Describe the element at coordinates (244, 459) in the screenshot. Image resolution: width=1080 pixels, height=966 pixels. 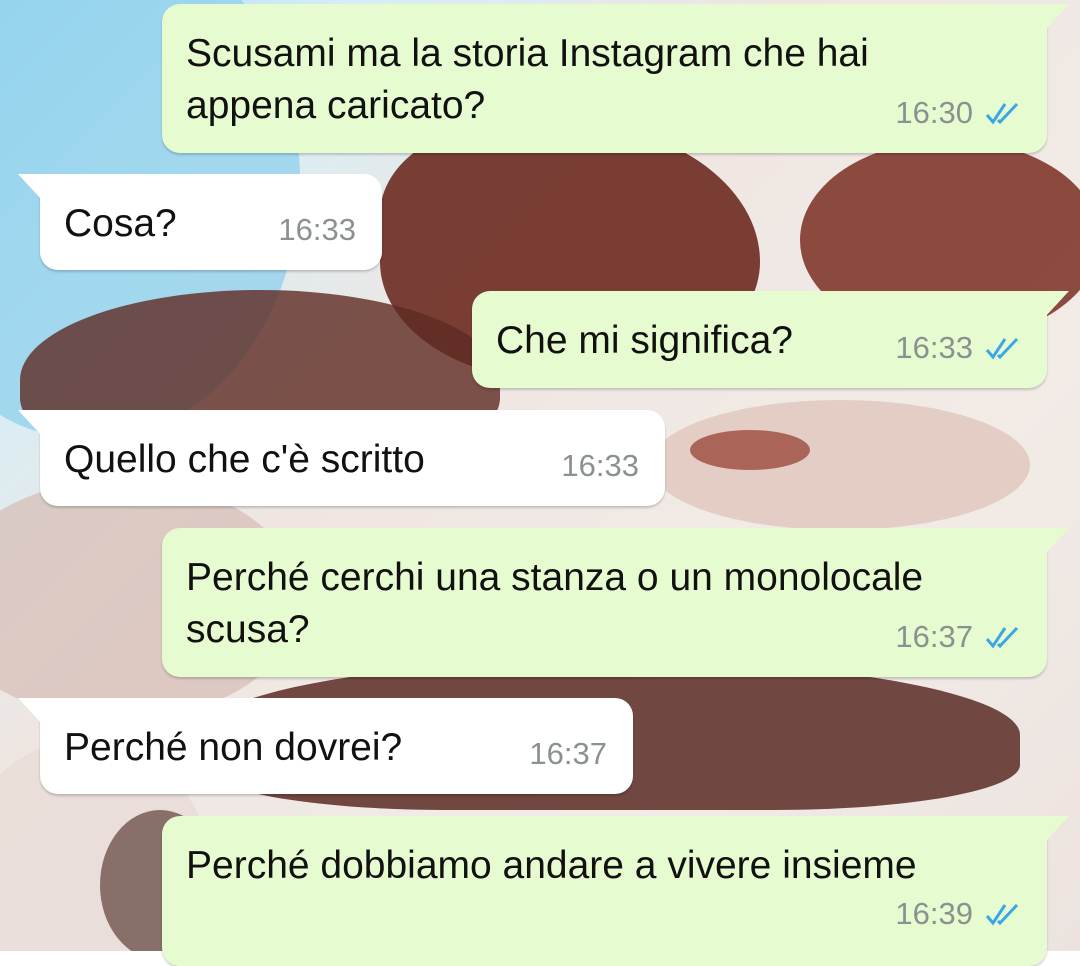
I see `message-text: Quello che c'è scritto` at that location.